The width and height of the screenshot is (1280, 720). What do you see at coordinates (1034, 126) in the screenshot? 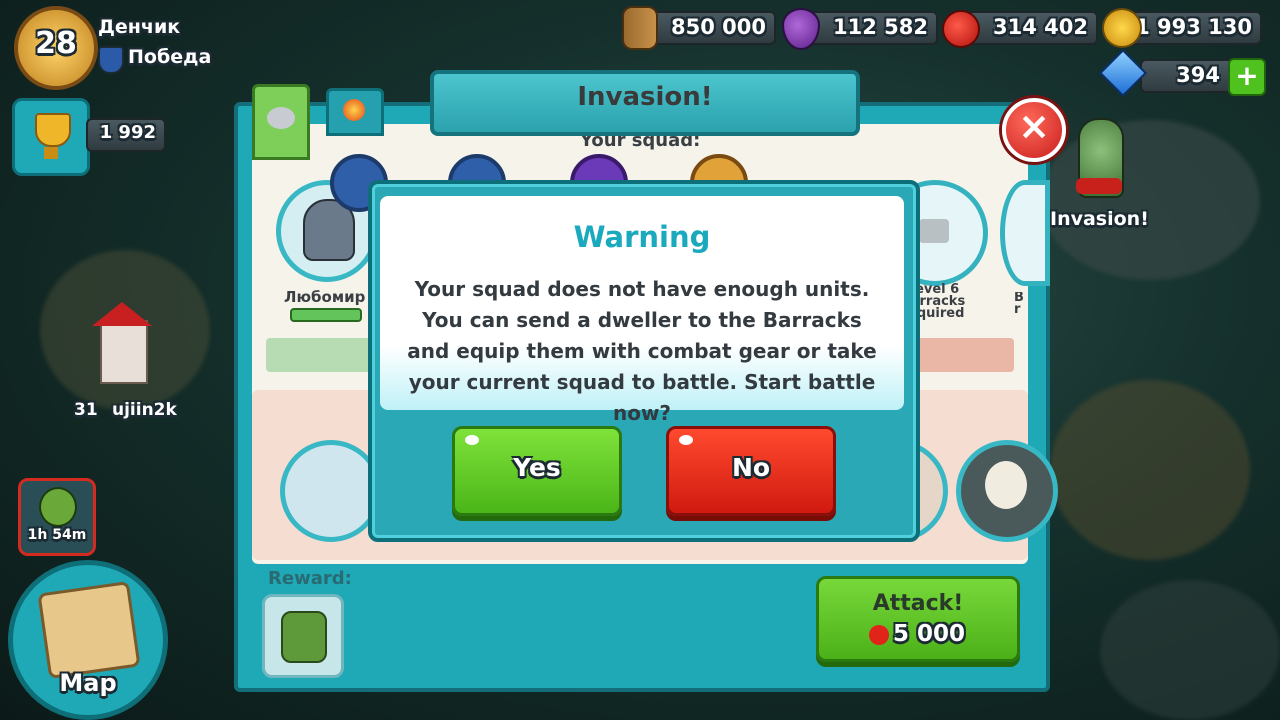
I see `close-icon: ×` at bounding box center [1034, 126].